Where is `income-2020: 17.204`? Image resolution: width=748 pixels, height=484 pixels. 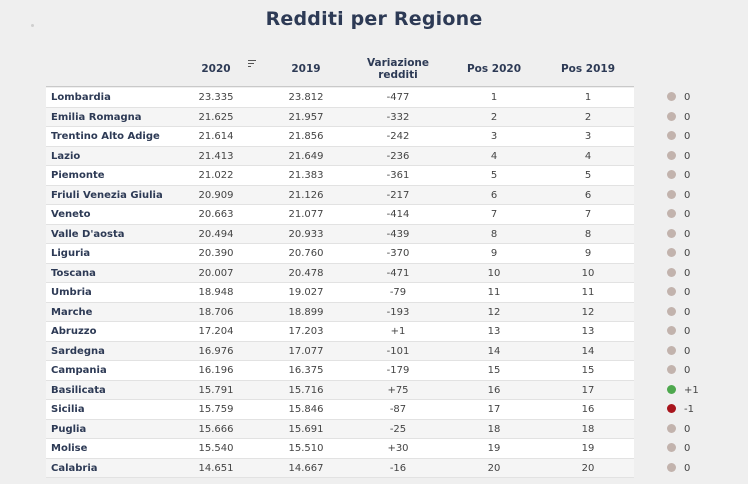 income-2020: 17.204 is located at coordinates (216, 331).